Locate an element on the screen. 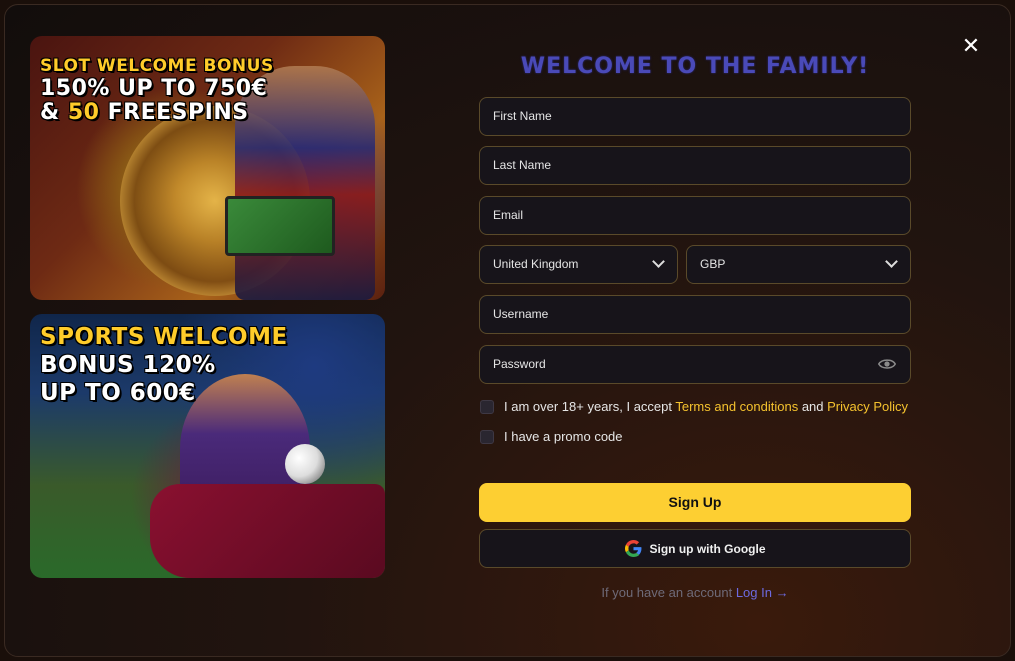  last-name-placeholder: Last Name is located at coordinates (522, 165).